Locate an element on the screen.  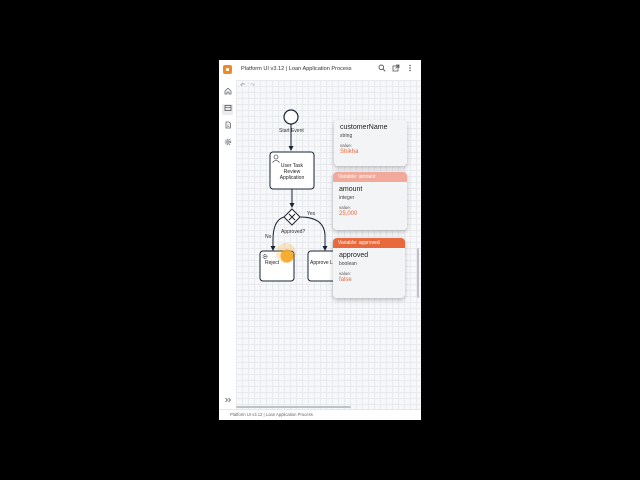
variable-type: boolean is located at coordinates (348, 264).